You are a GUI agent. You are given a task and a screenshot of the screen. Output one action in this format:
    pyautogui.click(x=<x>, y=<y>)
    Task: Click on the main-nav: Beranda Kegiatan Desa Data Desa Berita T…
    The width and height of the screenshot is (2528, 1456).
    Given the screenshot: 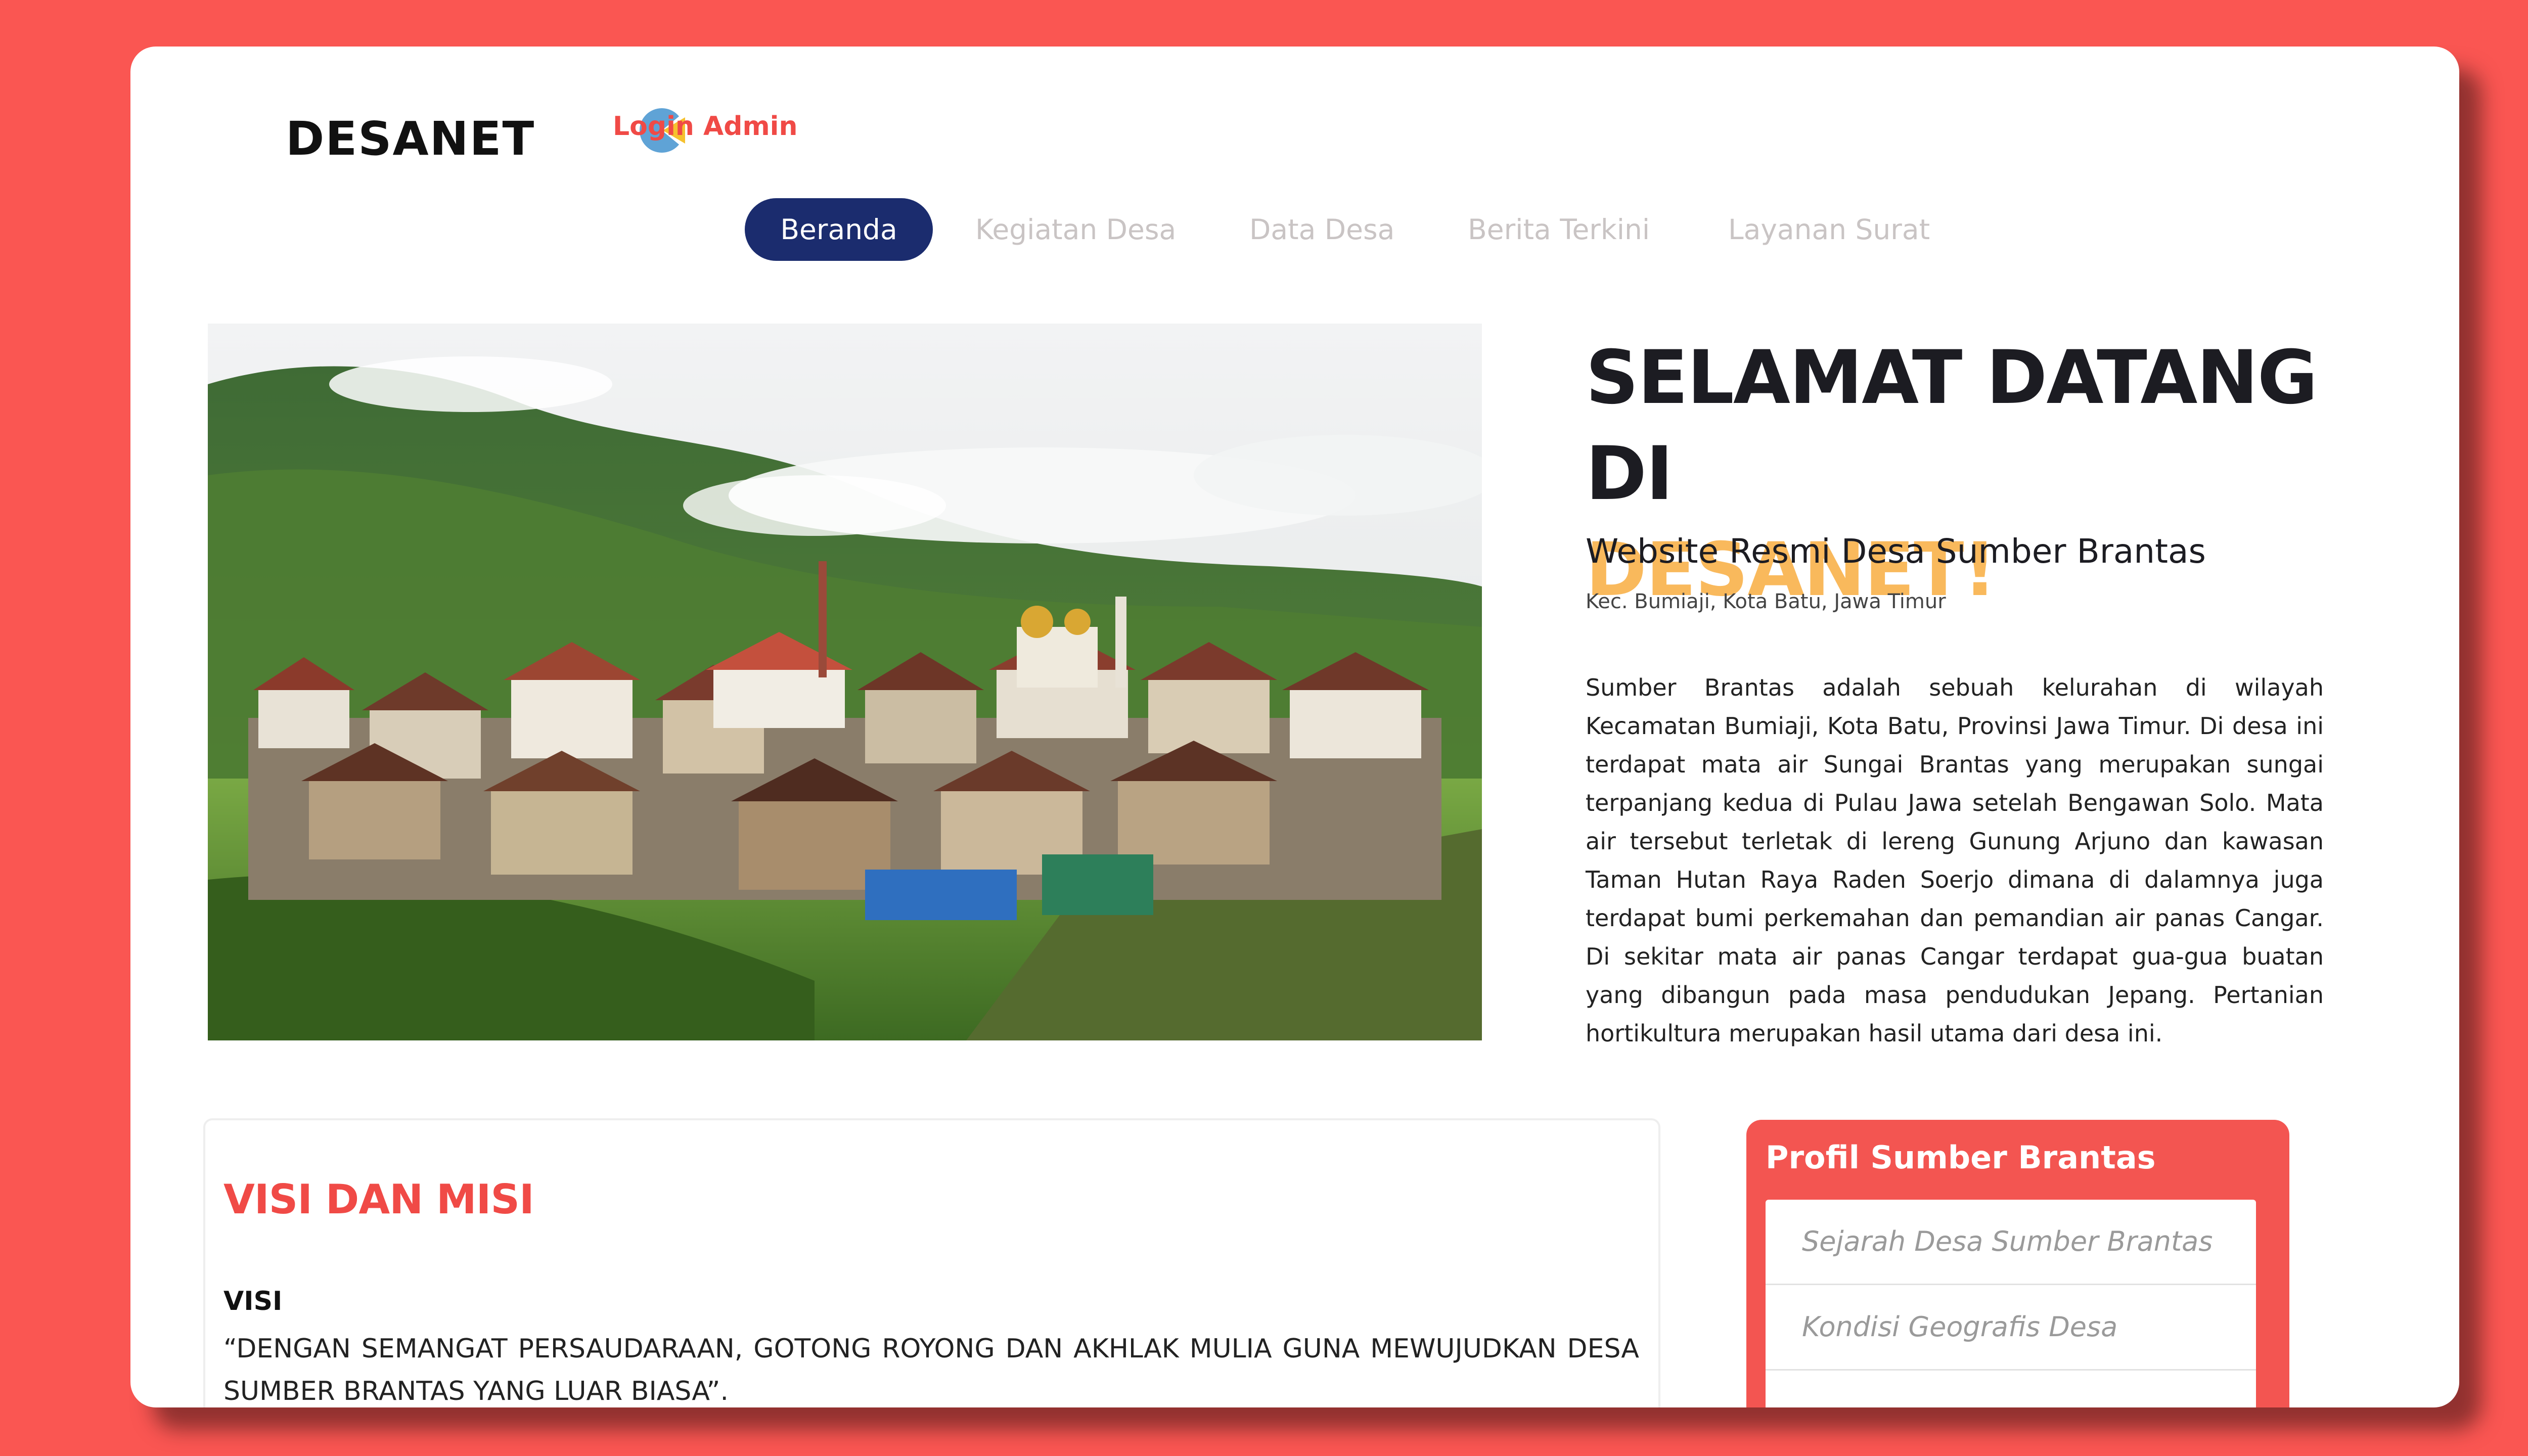 What is the action you would take?
    pyautogui.click(x=1295, y=231)
    